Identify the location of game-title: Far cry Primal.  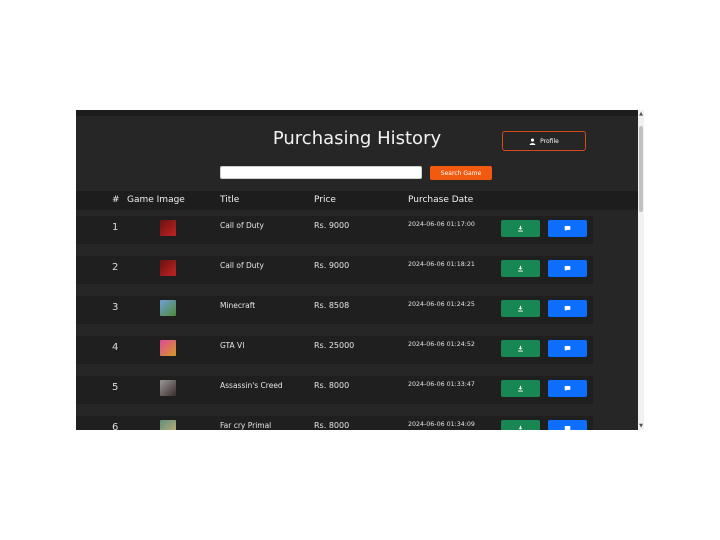
(246, 425).